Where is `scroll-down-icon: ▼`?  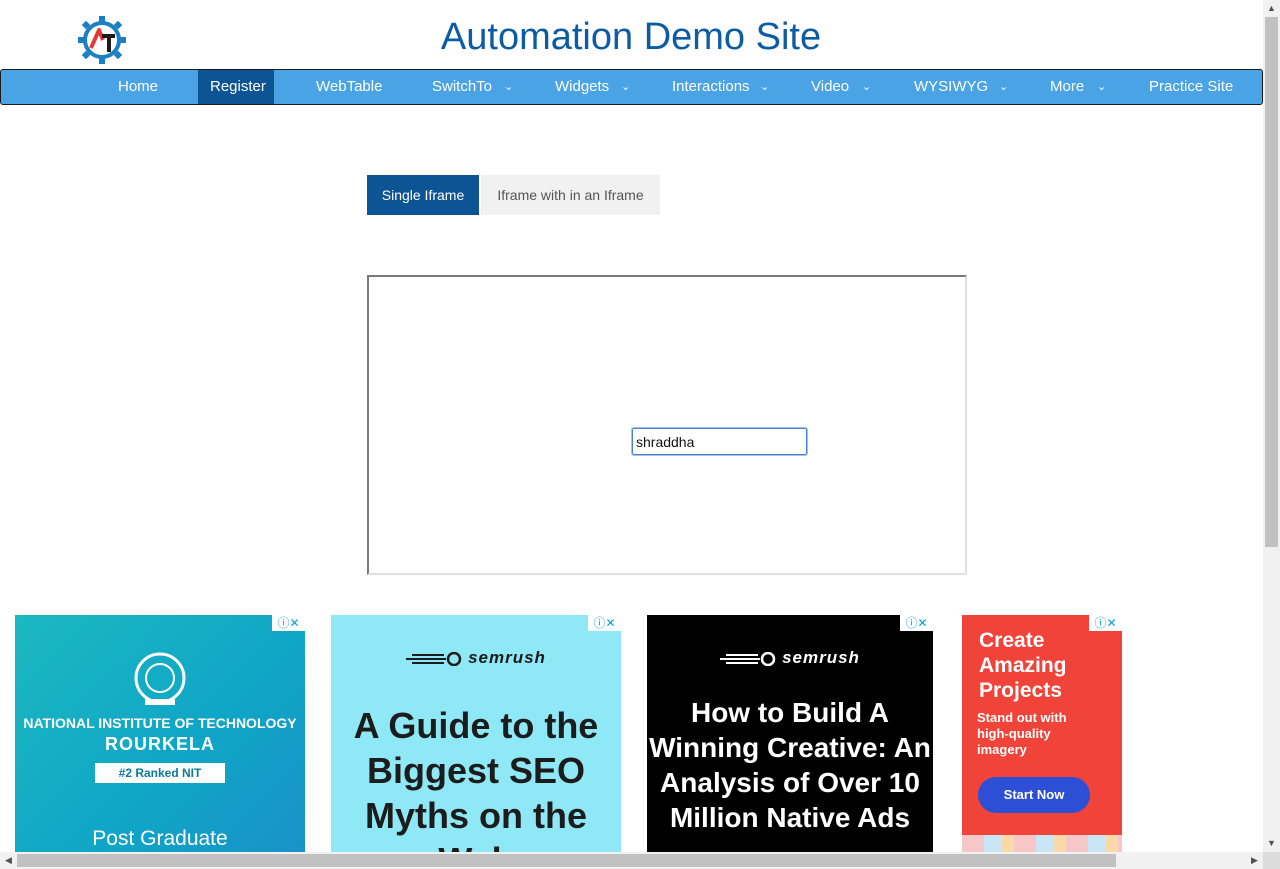
scroll-down-icon: ▼ is located at coordinates (1271, 843).